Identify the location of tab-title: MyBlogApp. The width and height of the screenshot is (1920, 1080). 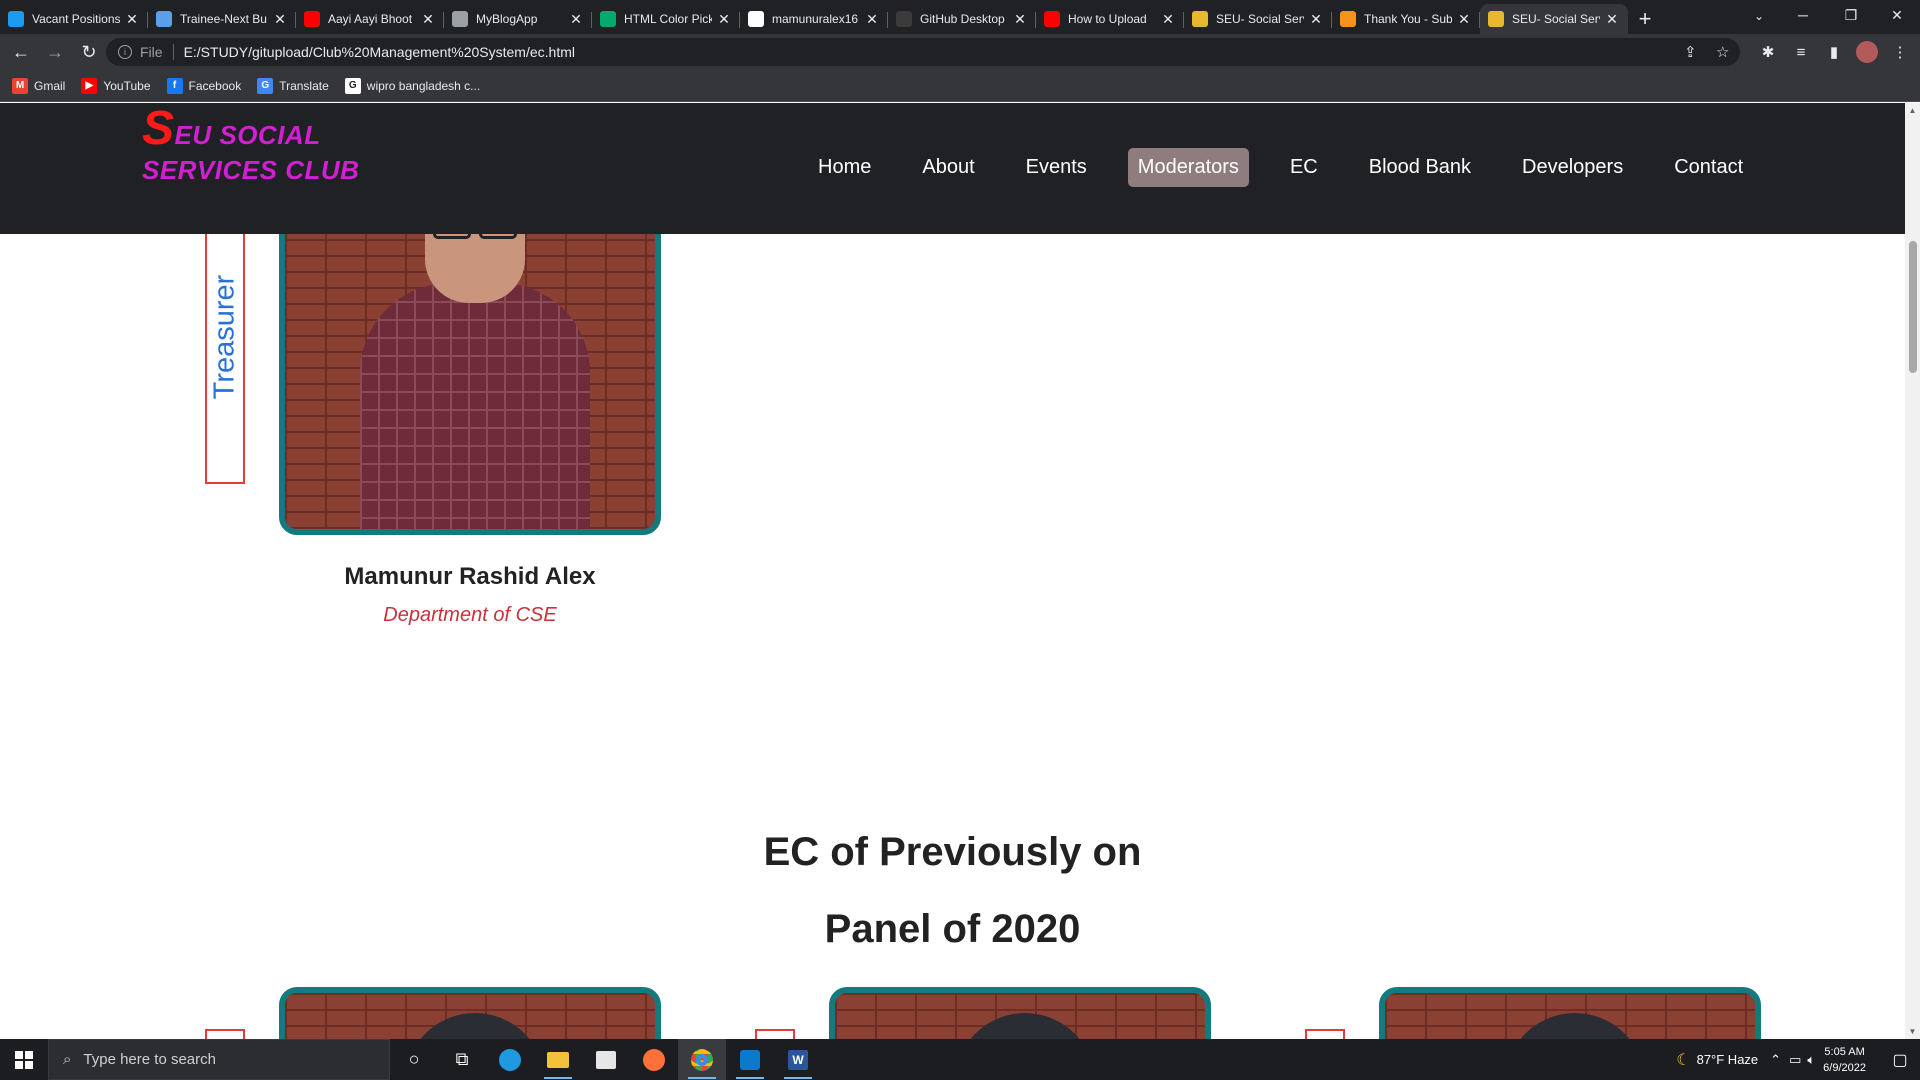
(507, 19).